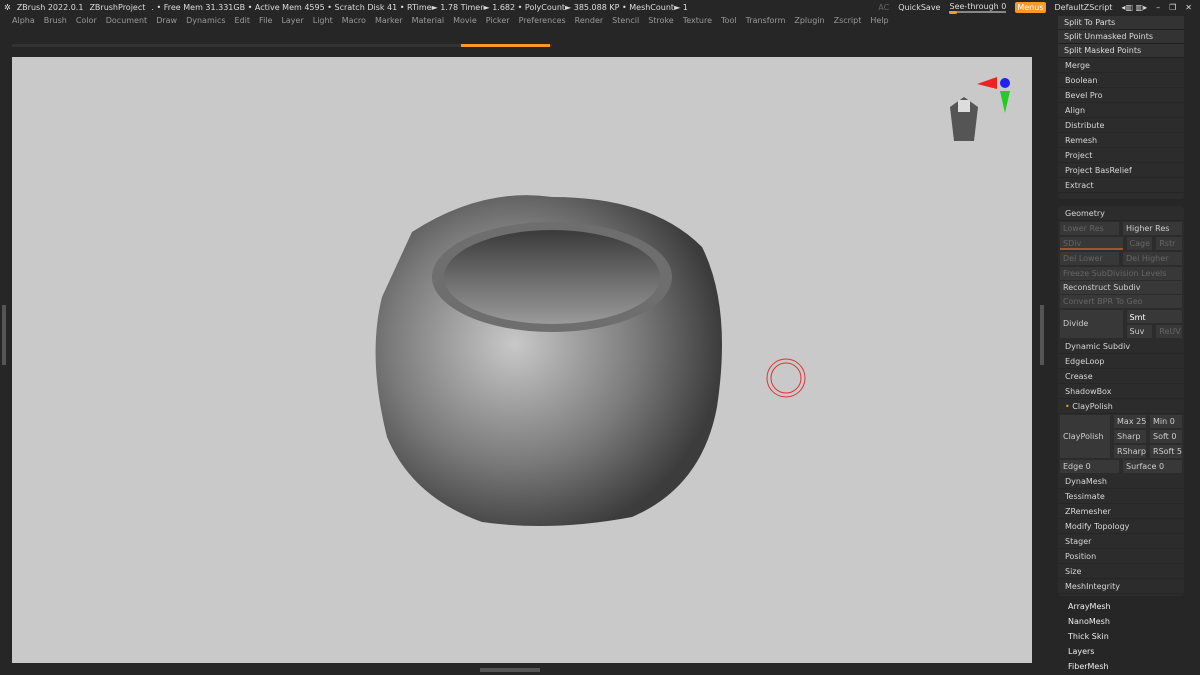 Image resolution: width=1200 pixels, height=675 pixels. What do you see at coordinates (625, 20) in the screenshot?
I see `menu-stencil: Stencil` at bounding box center [625, 20].